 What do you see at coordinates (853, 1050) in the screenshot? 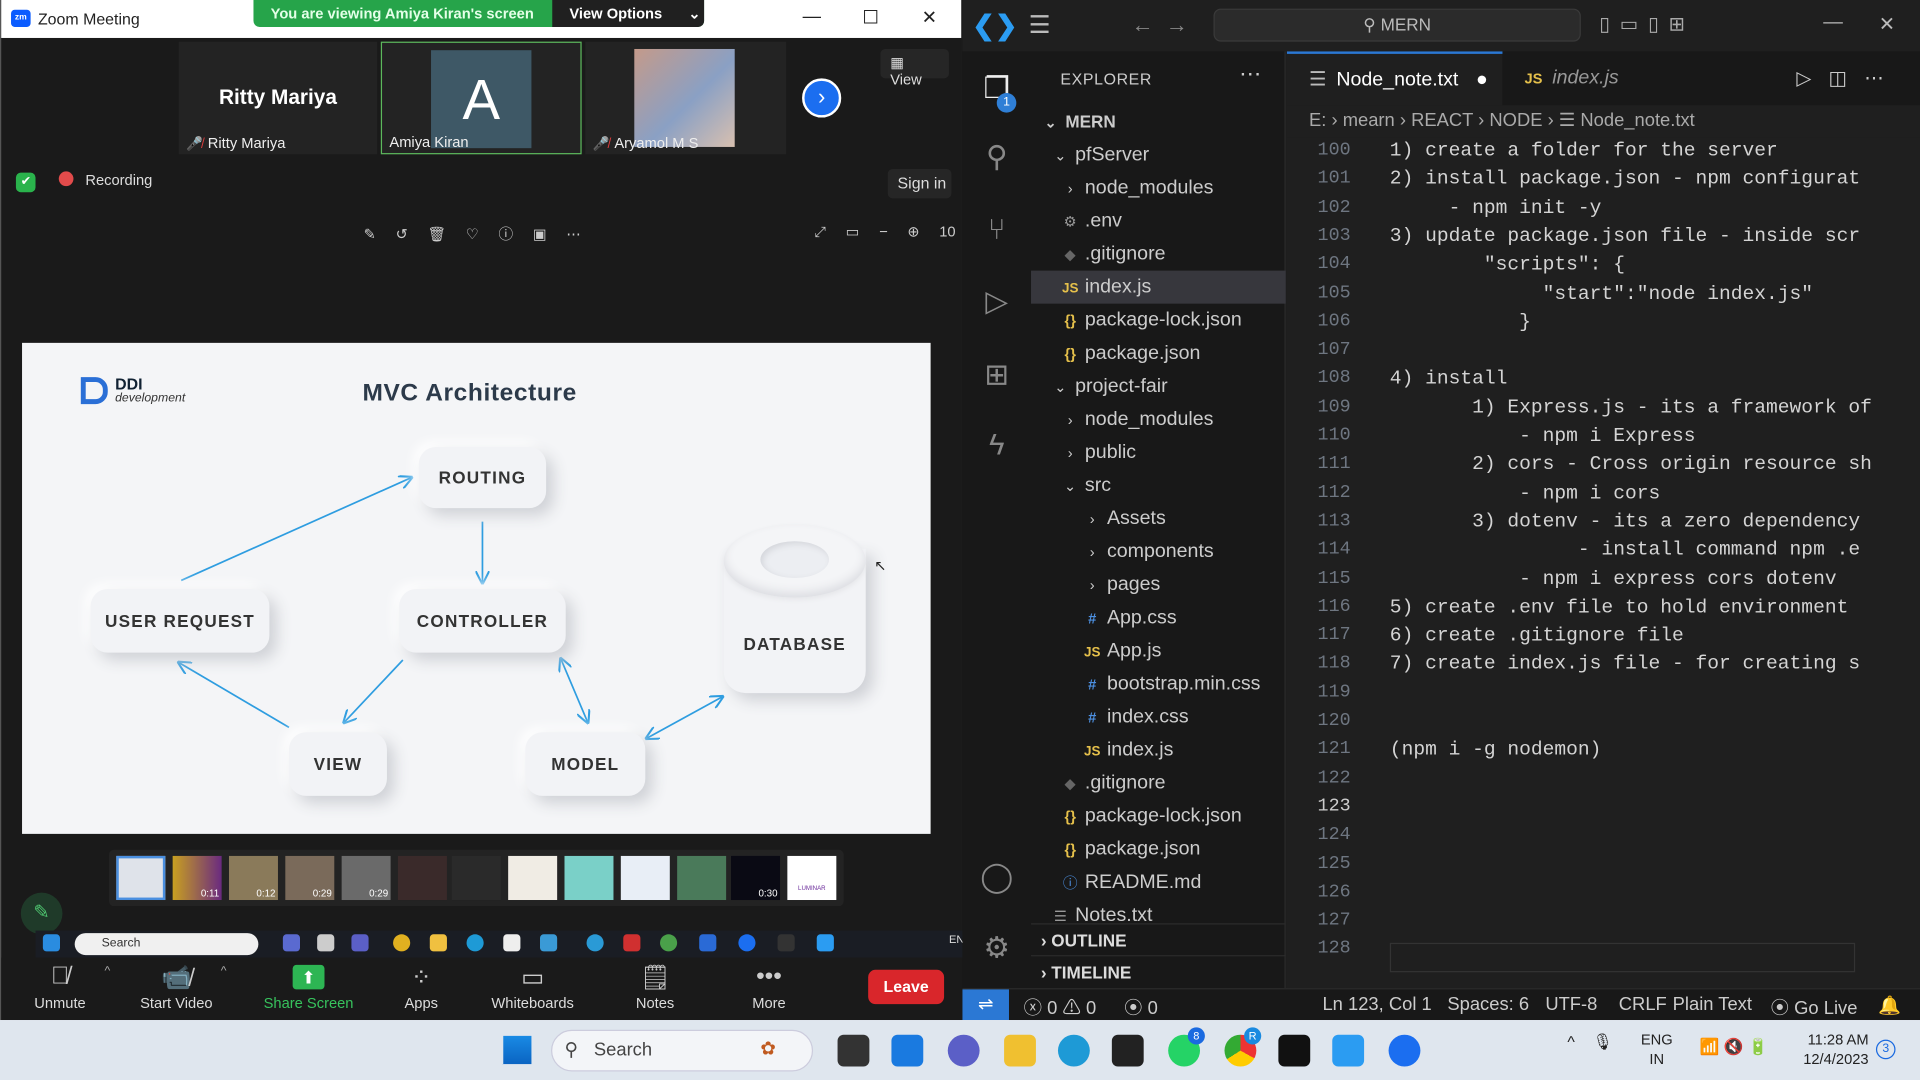
I see `task-view-icon` at bounding box center [853, 1050].